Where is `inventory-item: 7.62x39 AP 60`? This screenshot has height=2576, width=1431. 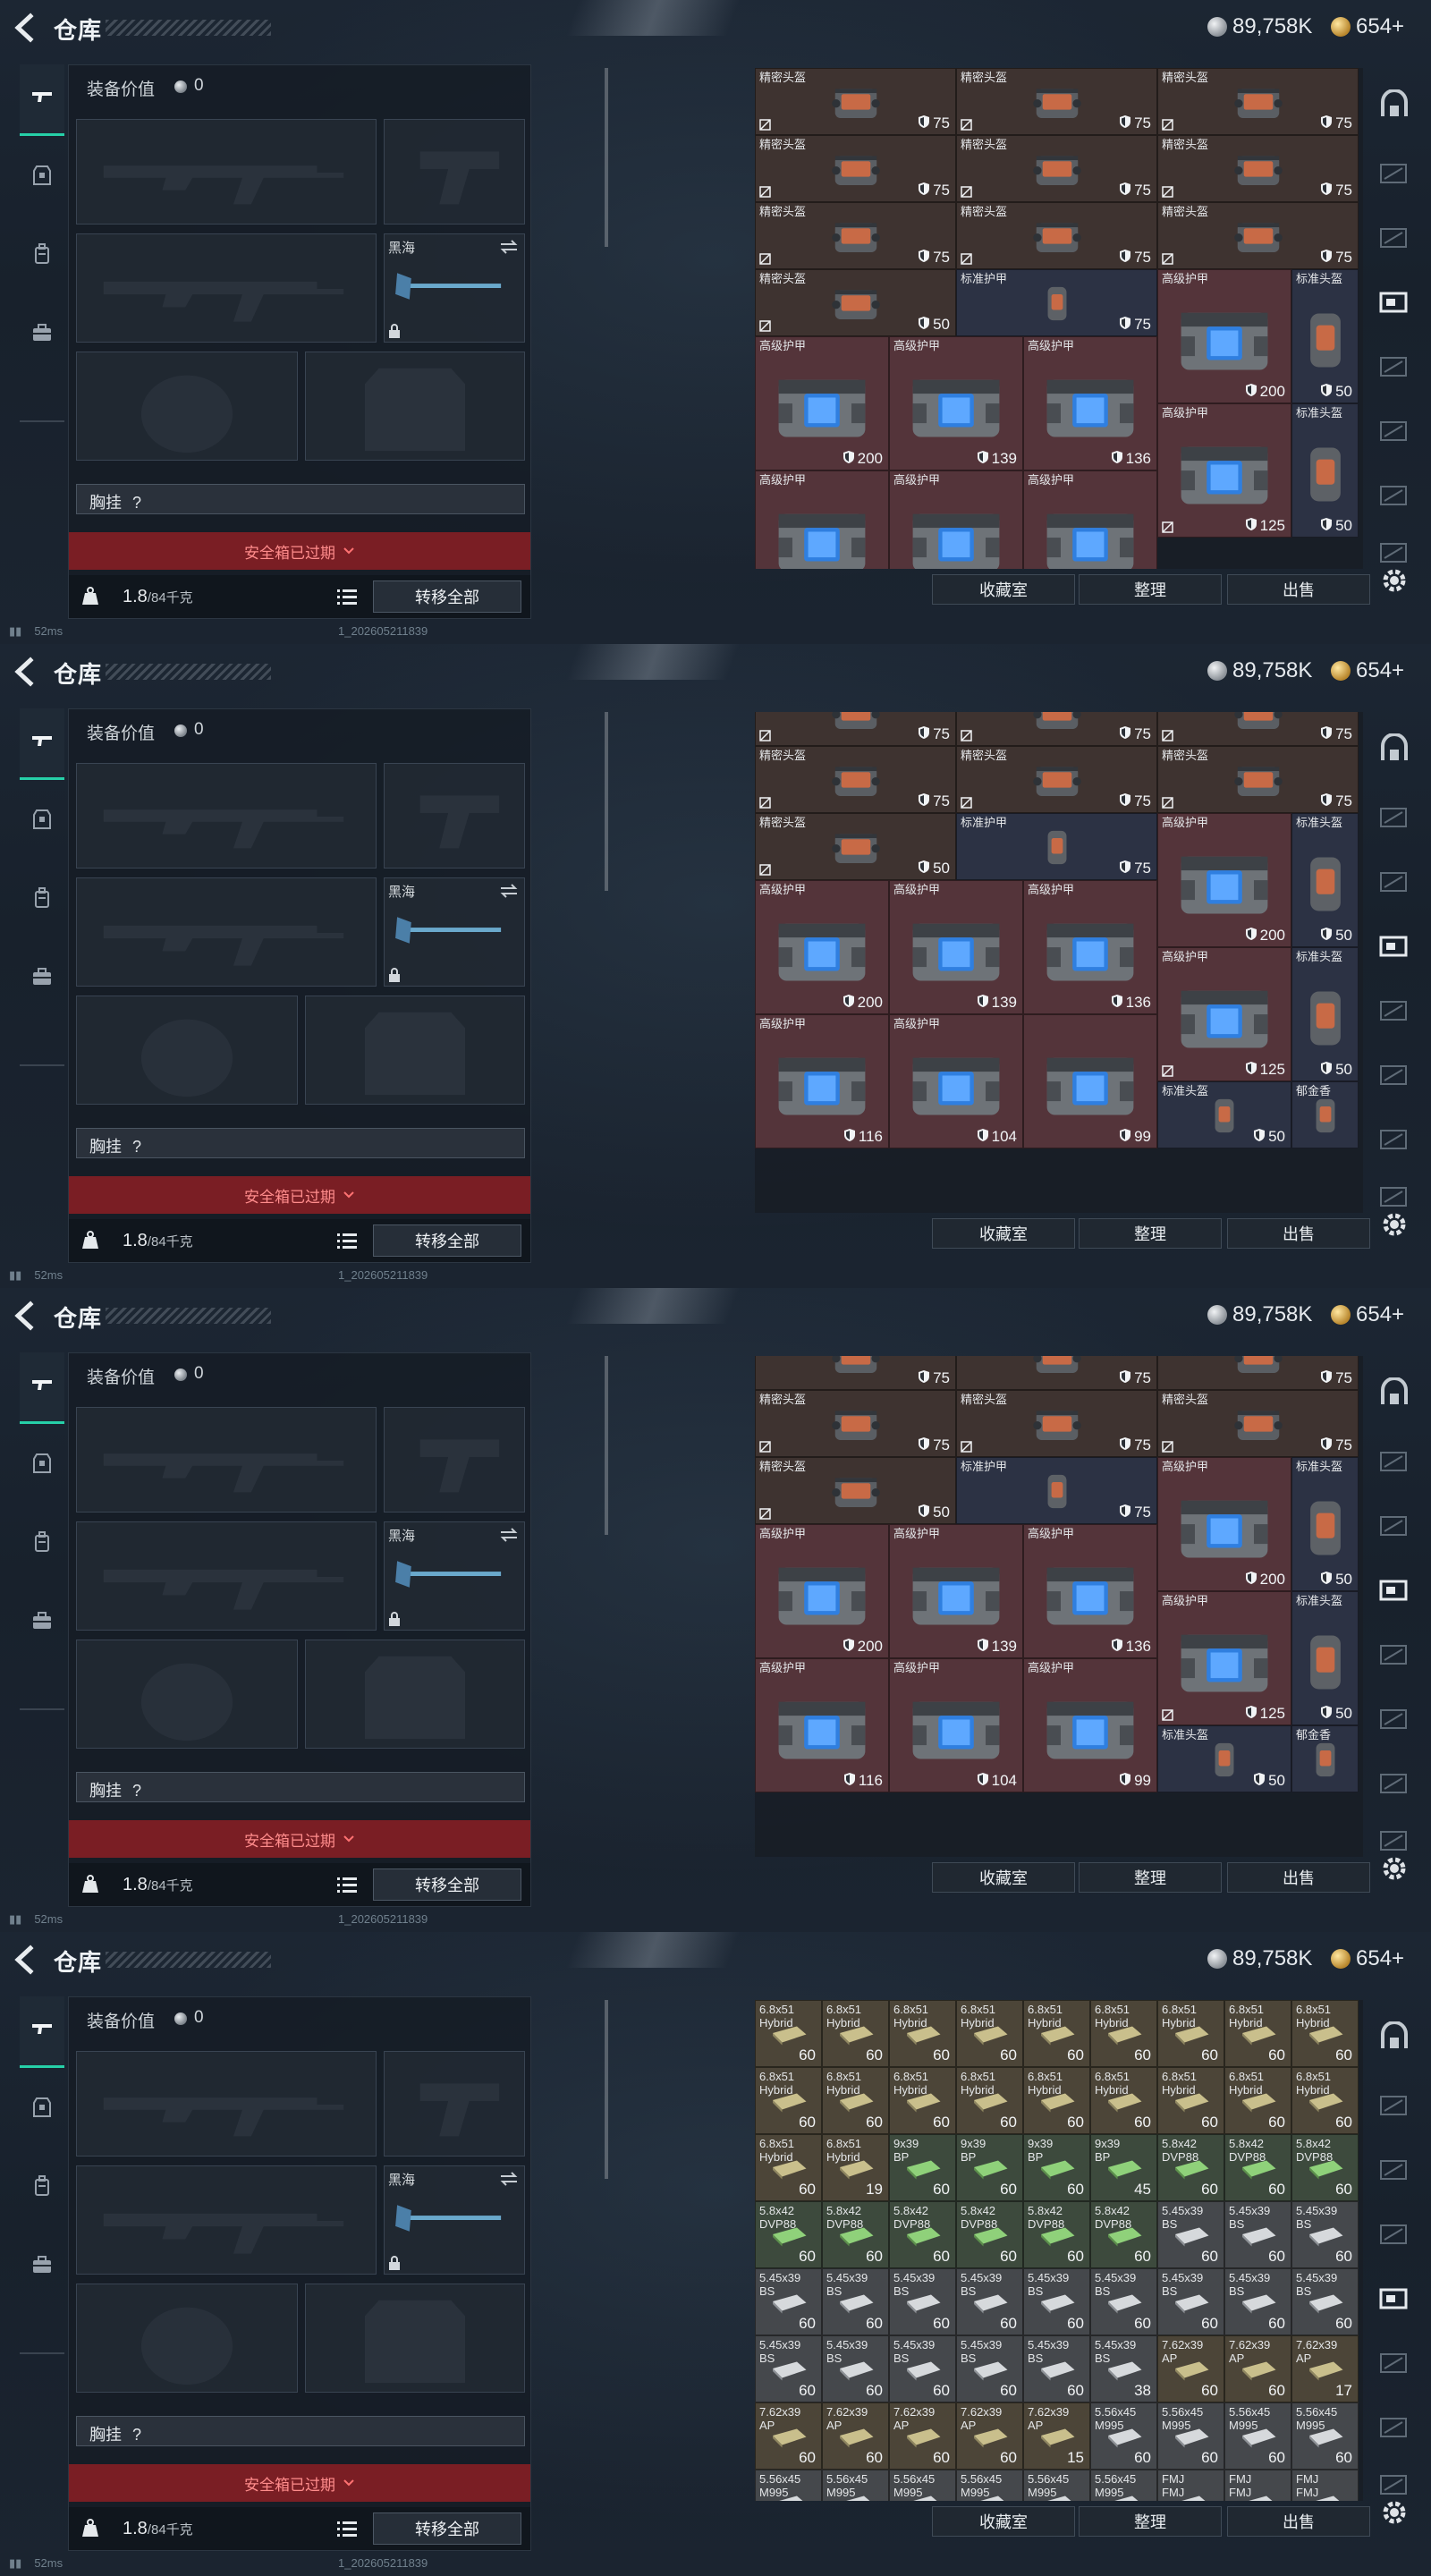 inventory-item: 7.62x39 AP 60 is located at coordinates (856, 2436).